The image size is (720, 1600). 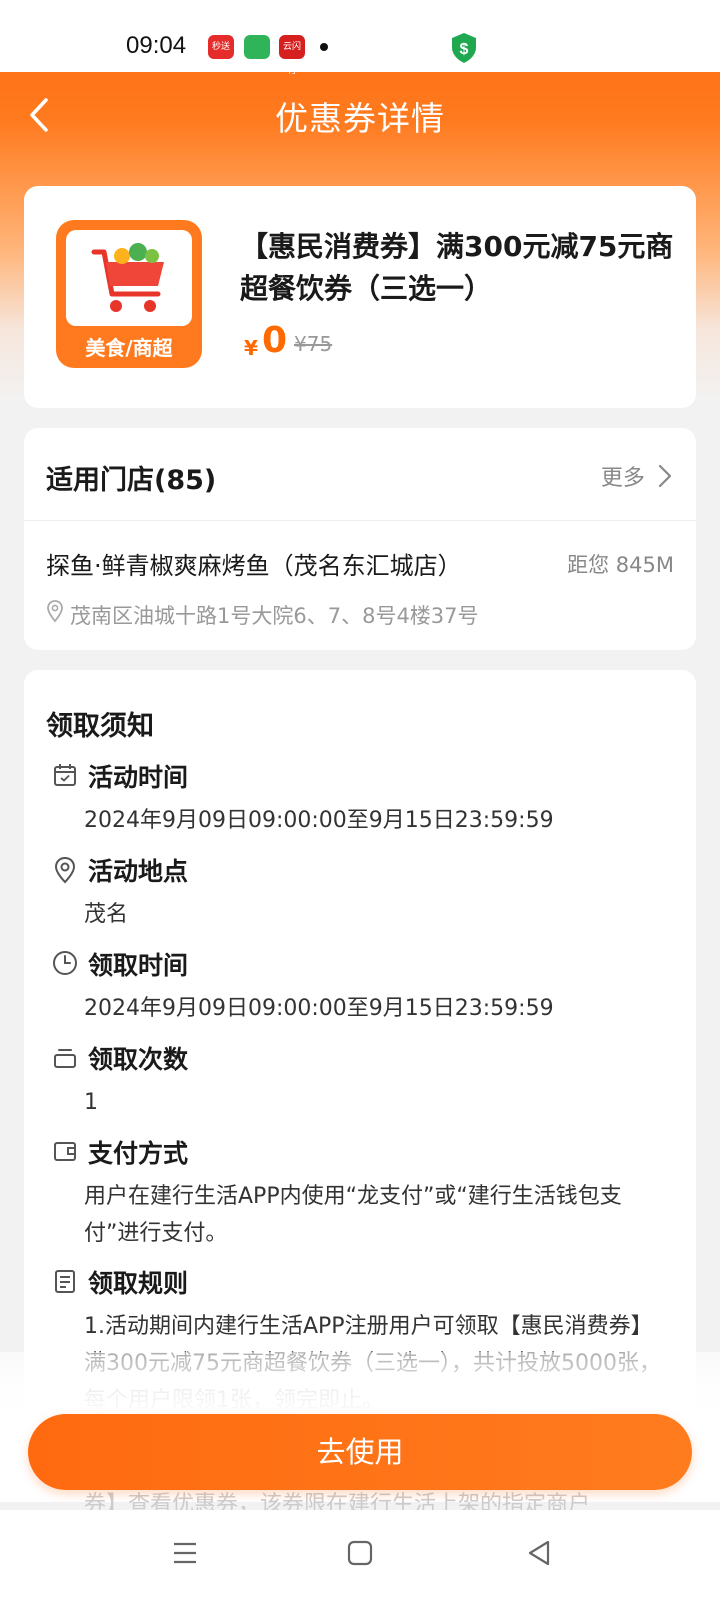 I want to click on security-shield-icon: $, so click(x=464, y=48).